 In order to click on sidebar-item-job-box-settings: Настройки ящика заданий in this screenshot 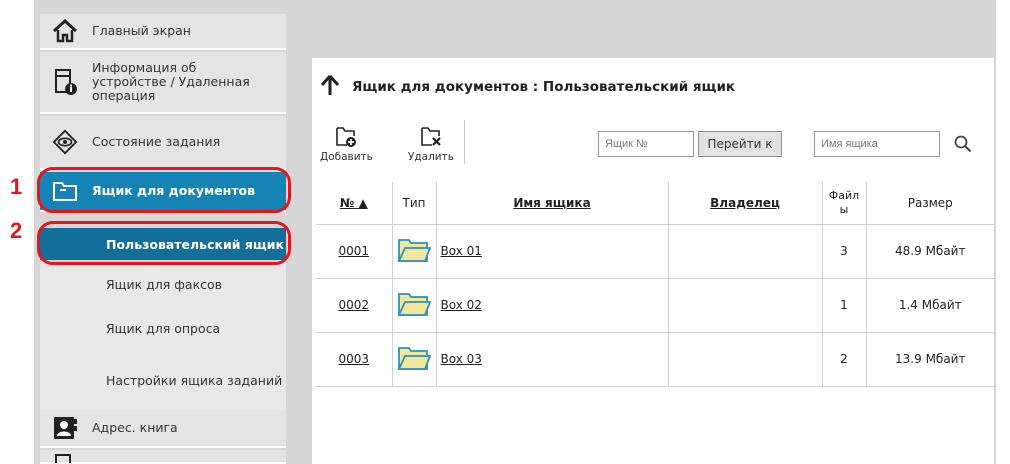, I will do `click(163, 380)`.